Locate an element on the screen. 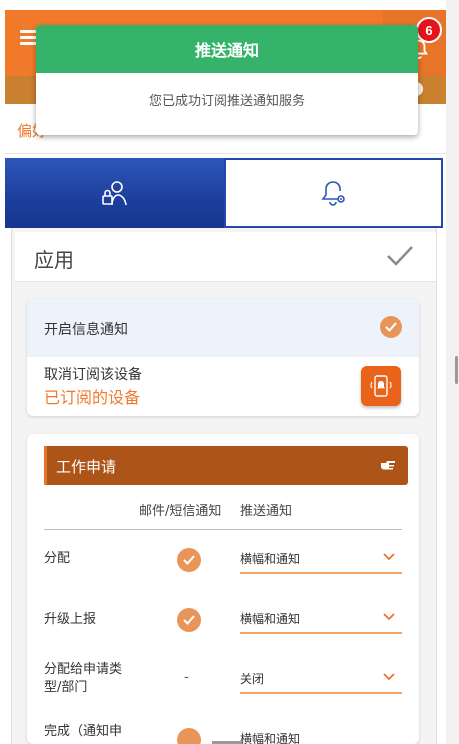 The image size is (459, 744). settings-tabs is located at coordinates (224, 193).